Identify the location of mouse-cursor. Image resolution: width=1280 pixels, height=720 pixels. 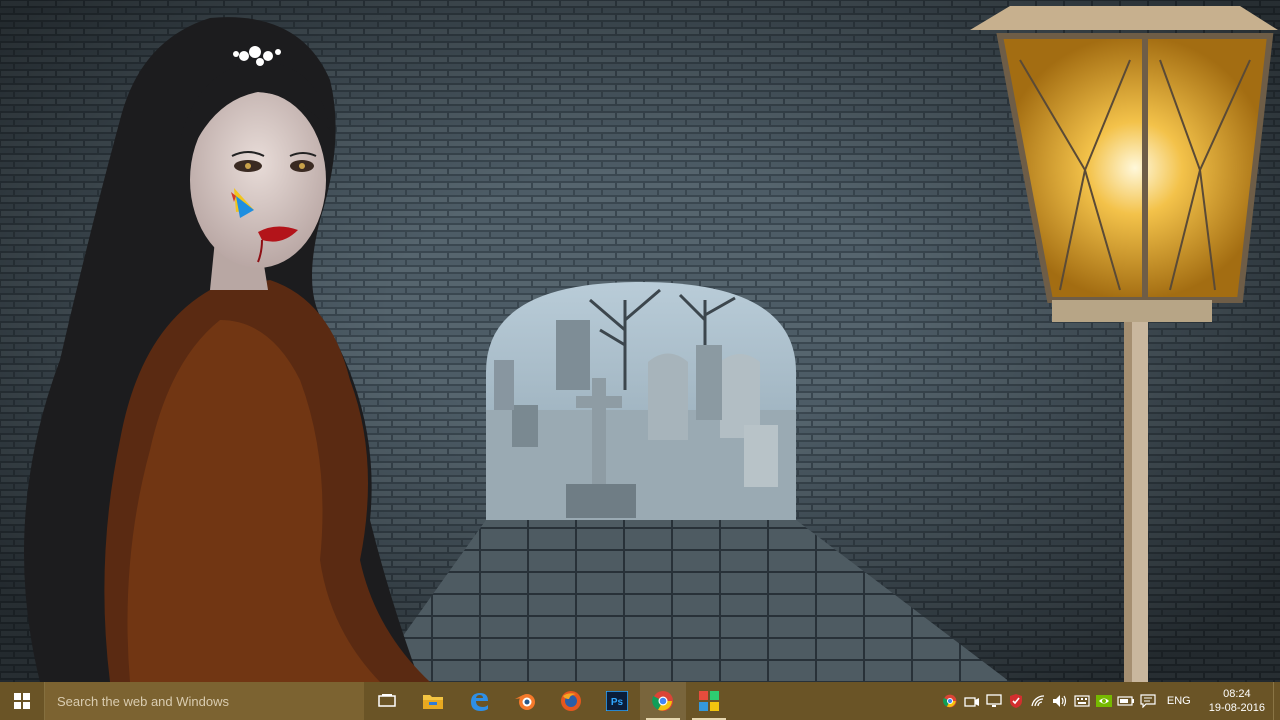
(243, 204).